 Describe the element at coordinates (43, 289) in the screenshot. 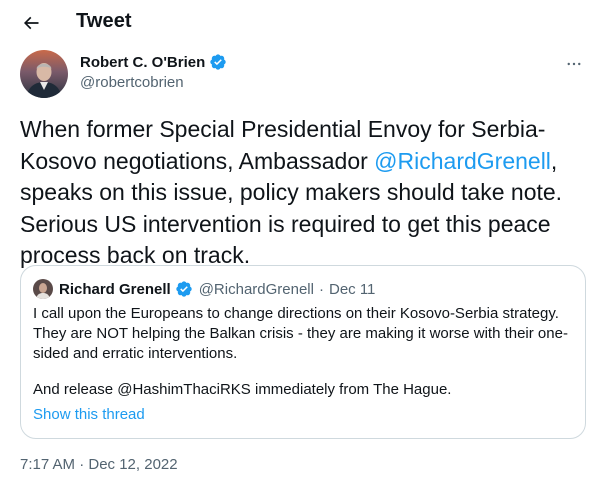

I see `quoted-avatar` at that location.